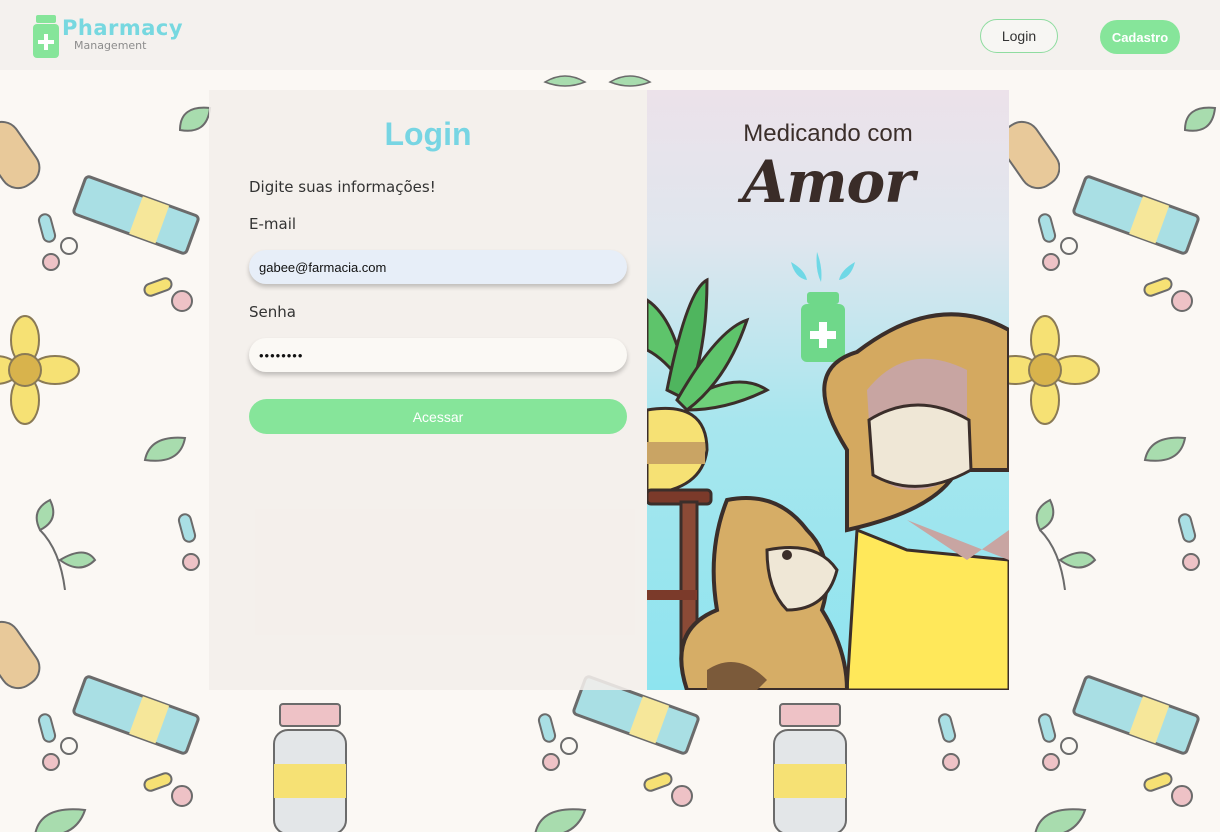 Image resolution: width=1220 pixels, height=832 pixels. What do you see at coordinates (438, 416) in the screenshot?
I see `submit-button: Acessar` at bounding box center [438, 416].